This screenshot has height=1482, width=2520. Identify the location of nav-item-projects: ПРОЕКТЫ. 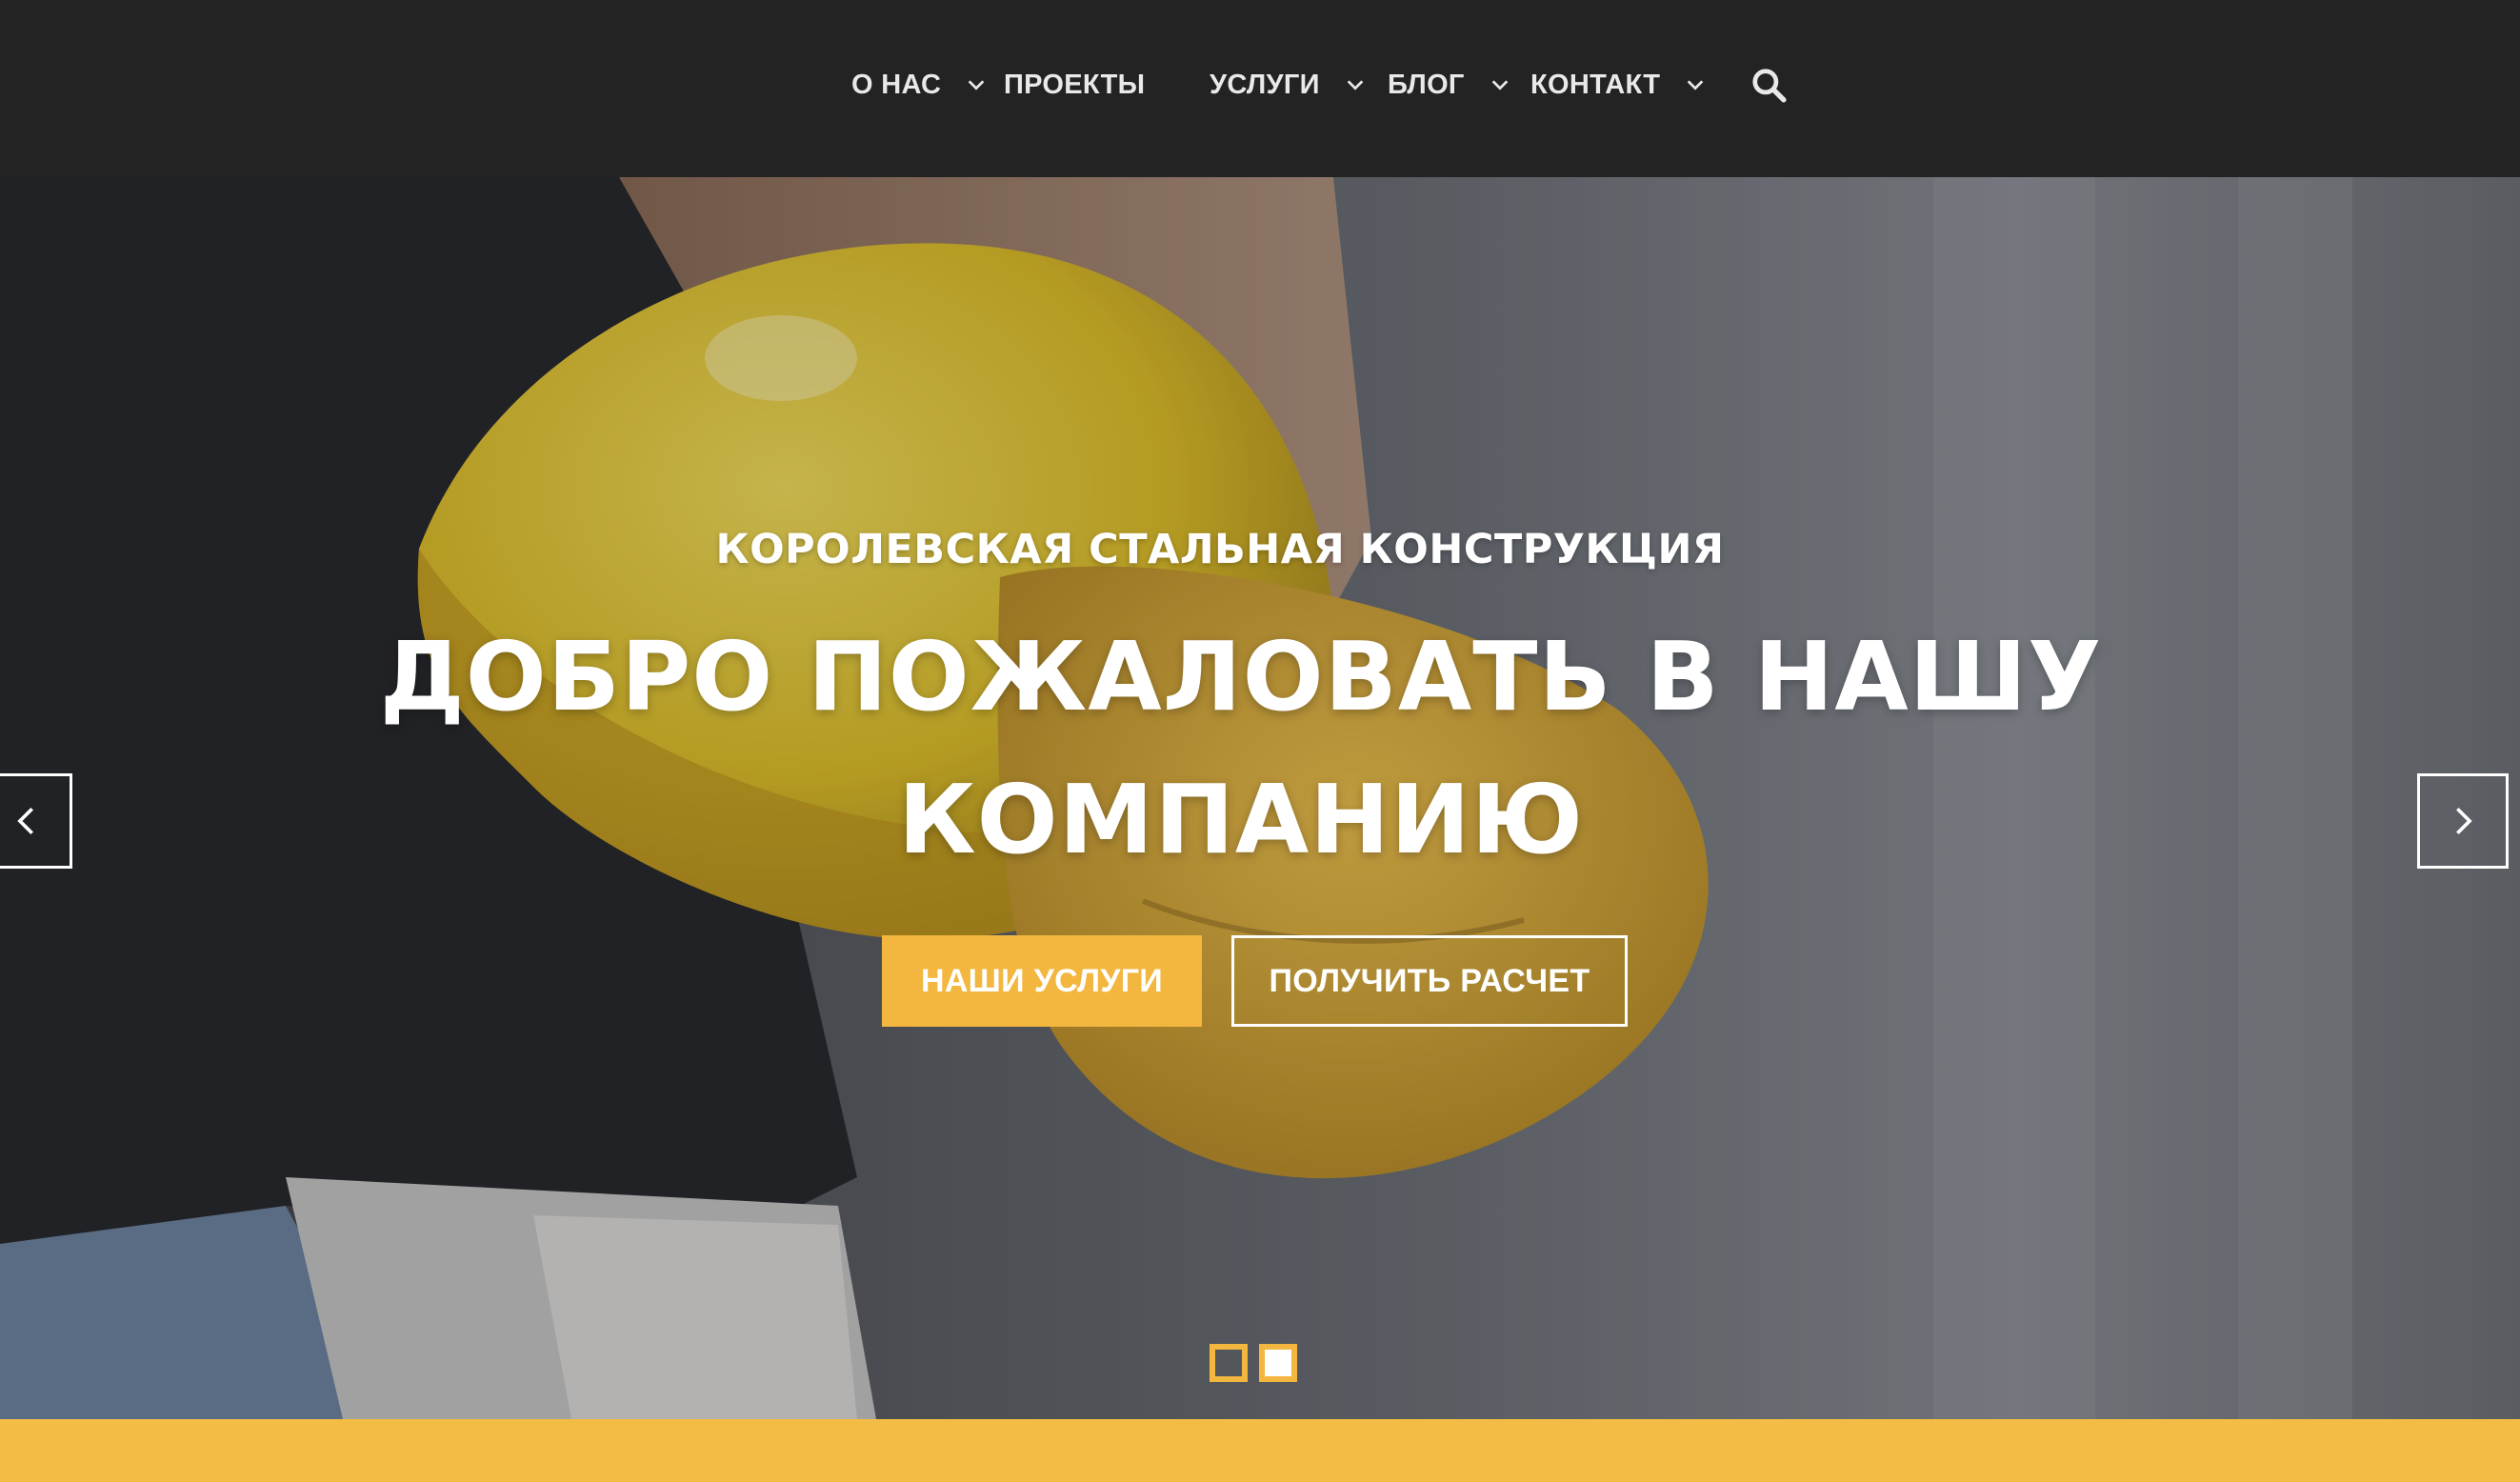
(1074, 85).